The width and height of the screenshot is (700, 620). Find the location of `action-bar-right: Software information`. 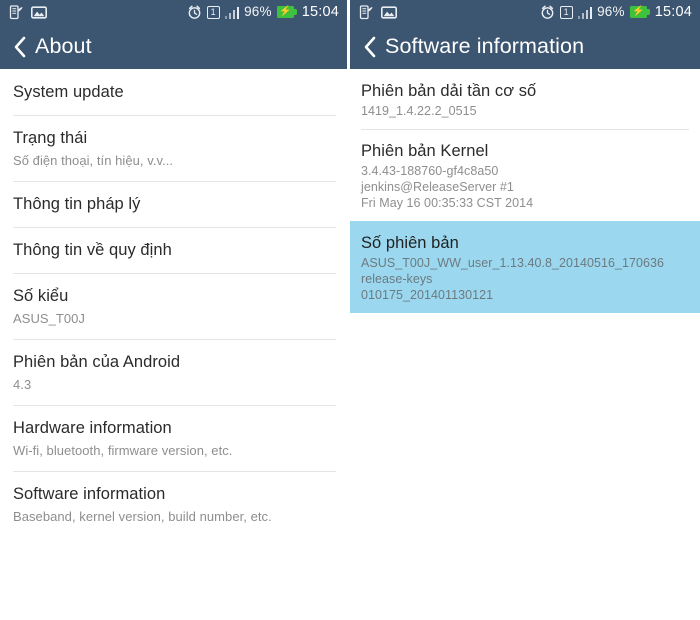

action-bar-right: Software information is located at coordinates (525, 46).